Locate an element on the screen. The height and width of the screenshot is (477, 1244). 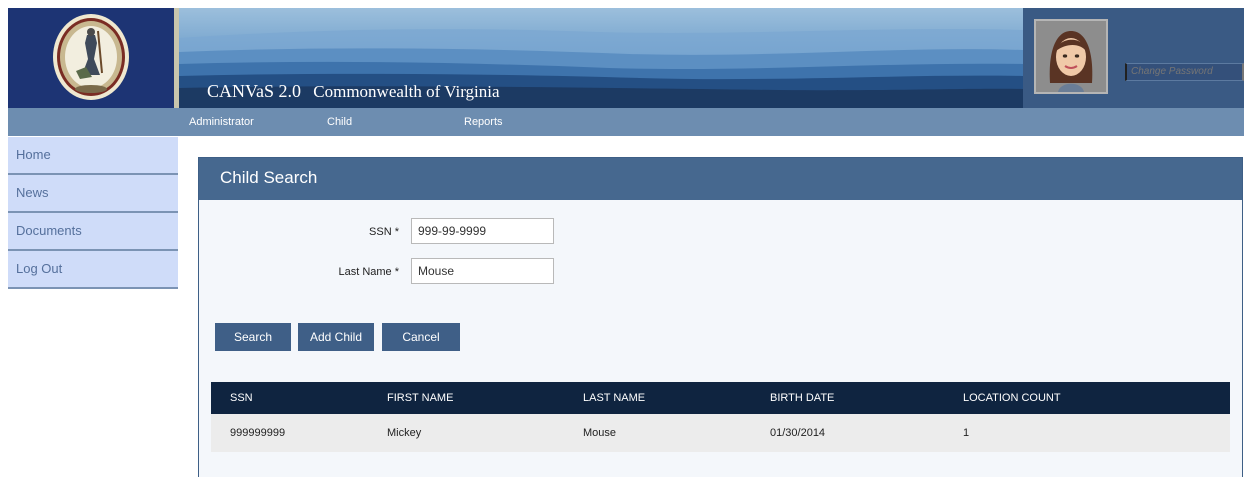
user-avatar-image is located at coordinates (1071, 56).